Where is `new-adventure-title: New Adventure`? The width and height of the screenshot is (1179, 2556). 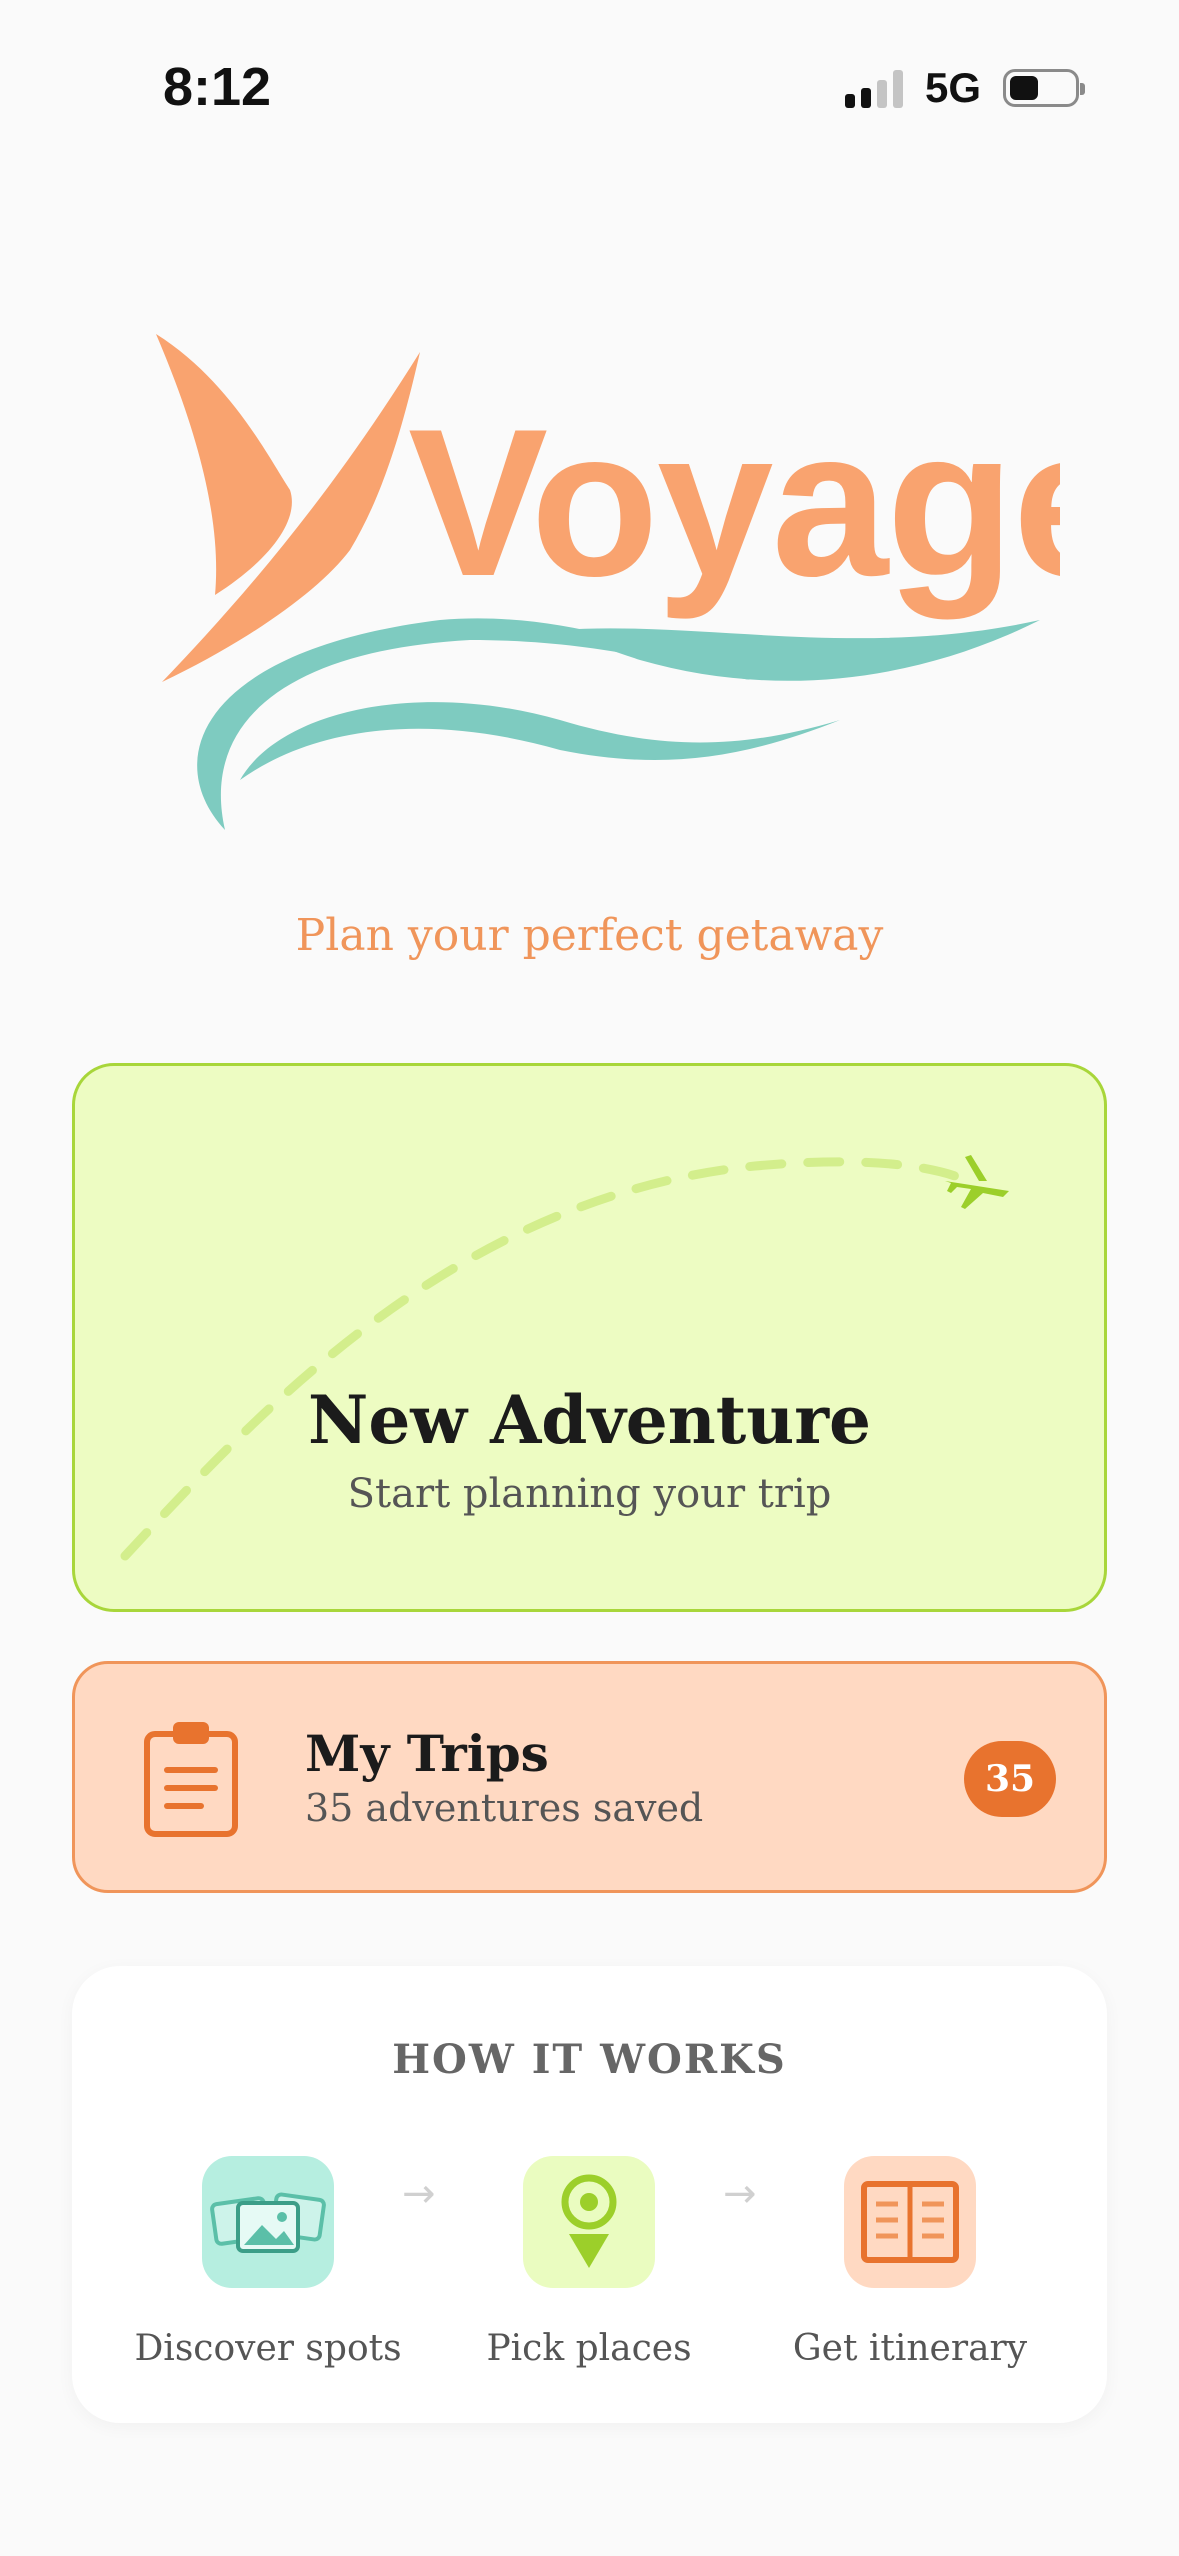
new-adventure-title: New Adventure is located at coordinates (589, 1420).